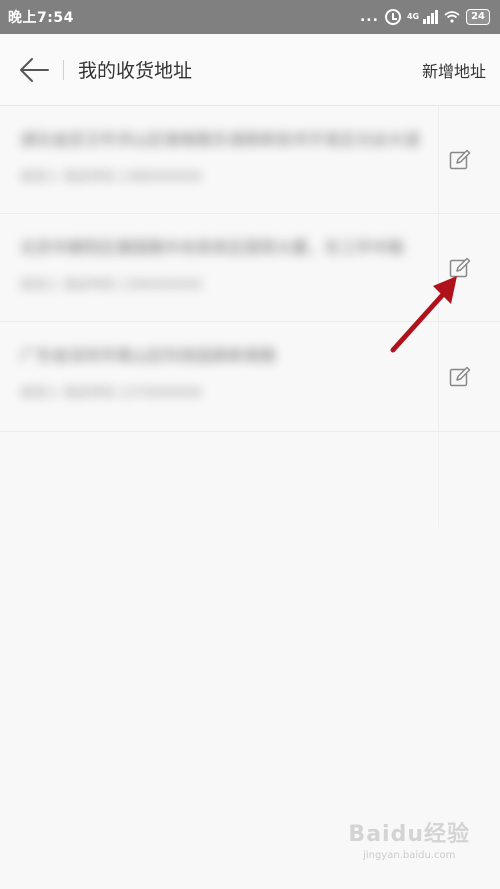  Describe the element at coordinates (454, 70) in the screenshot. I see `add-address-button: 新增地址` at that location.